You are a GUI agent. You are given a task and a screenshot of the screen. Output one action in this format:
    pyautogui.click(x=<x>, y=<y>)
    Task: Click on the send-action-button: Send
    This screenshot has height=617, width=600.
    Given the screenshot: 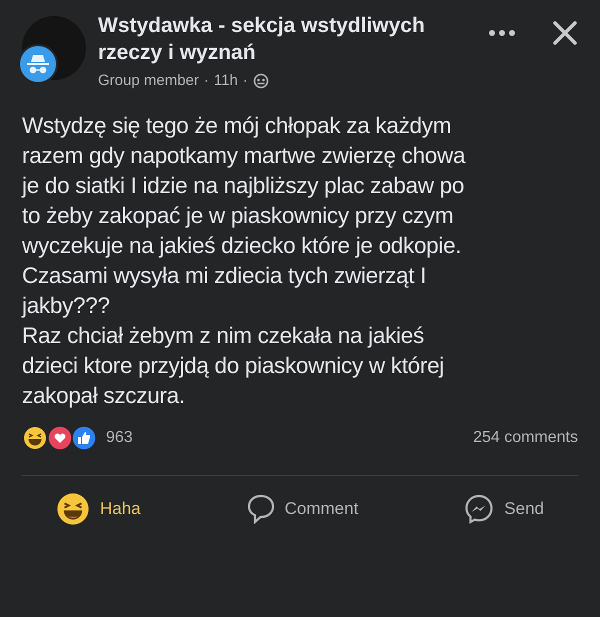 What is the action you would take?
    pyautogui.click(x=504, y=509)
    